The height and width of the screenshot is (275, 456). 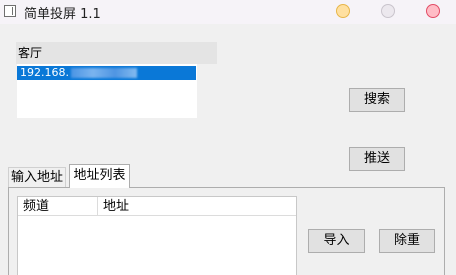 I want to click on window-title: 简单投屏 1.1, so click(x=62, y=14).